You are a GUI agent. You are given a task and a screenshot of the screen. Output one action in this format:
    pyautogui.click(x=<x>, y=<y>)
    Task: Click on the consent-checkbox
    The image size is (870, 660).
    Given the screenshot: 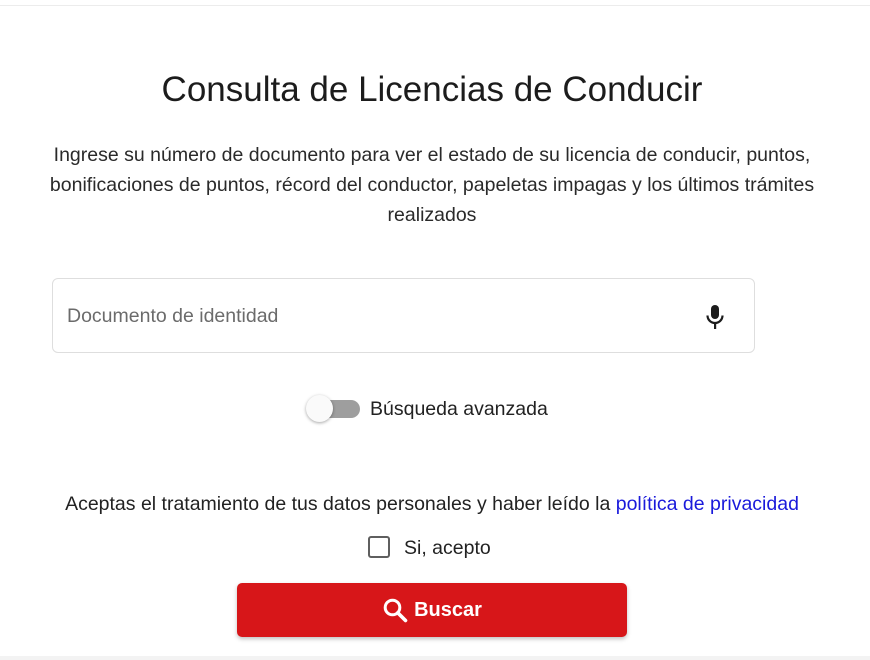 What is the action you would take?
    pyautogui.click(x=379, y=547)
    